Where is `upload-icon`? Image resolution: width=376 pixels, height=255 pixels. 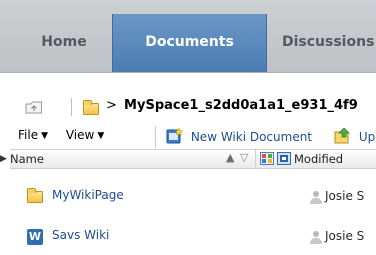 upload-icon is located at coordinates (342, 135).